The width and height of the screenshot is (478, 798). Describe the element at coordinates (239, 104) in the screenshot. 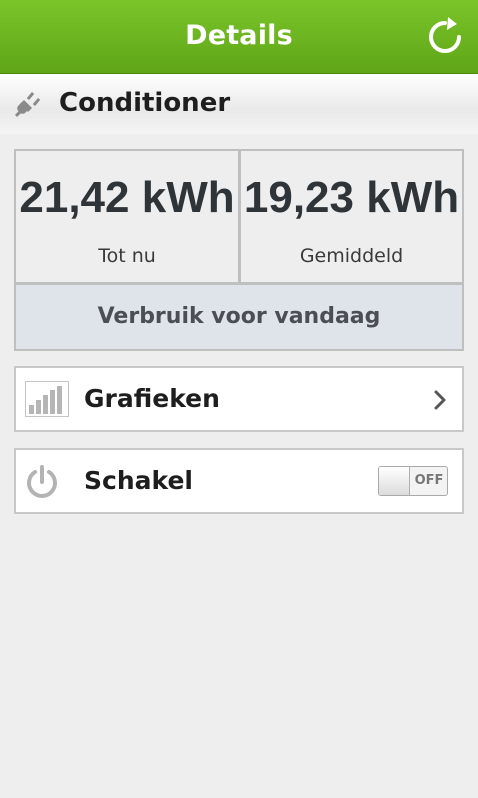

I see `device-header: Conditioner` at that location.